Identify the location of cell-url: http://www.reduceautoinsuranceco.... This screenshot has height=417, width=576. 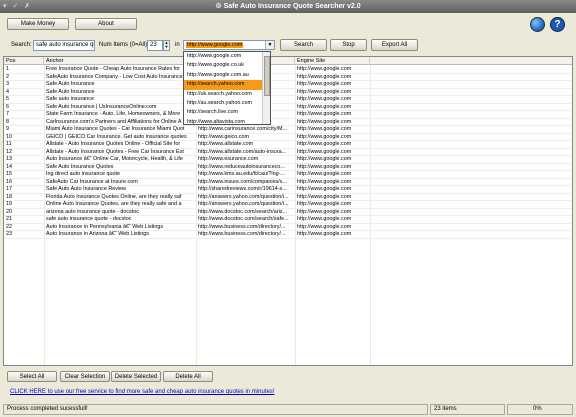
(241, 166).